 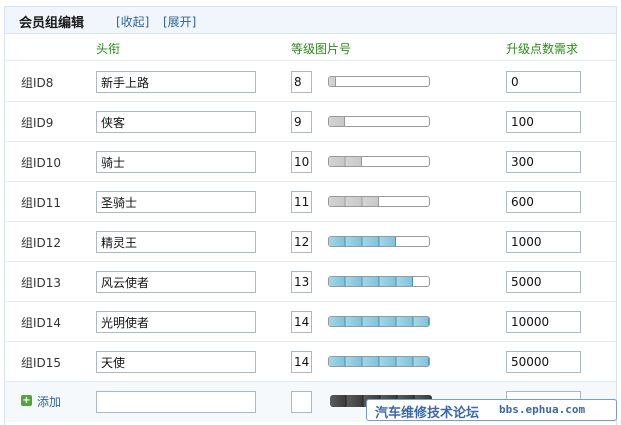 I want to click on group-id-label: 组ID8, so click(x=37, y=83).